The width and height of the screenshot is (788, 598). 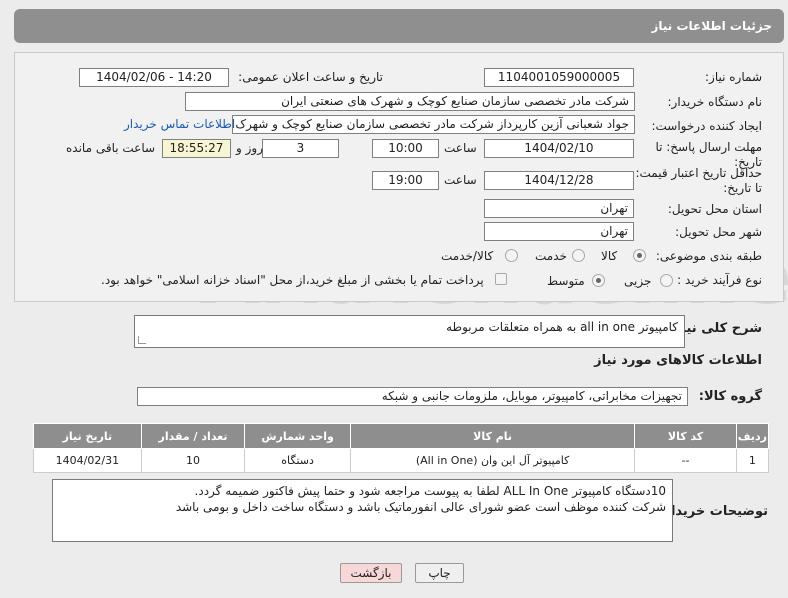 What do you see at coordinates (179, 124) in the screenshot?
I see `buyer-contact-link: اطلاعات تماس خریدار` at bounding box center [179, 124].